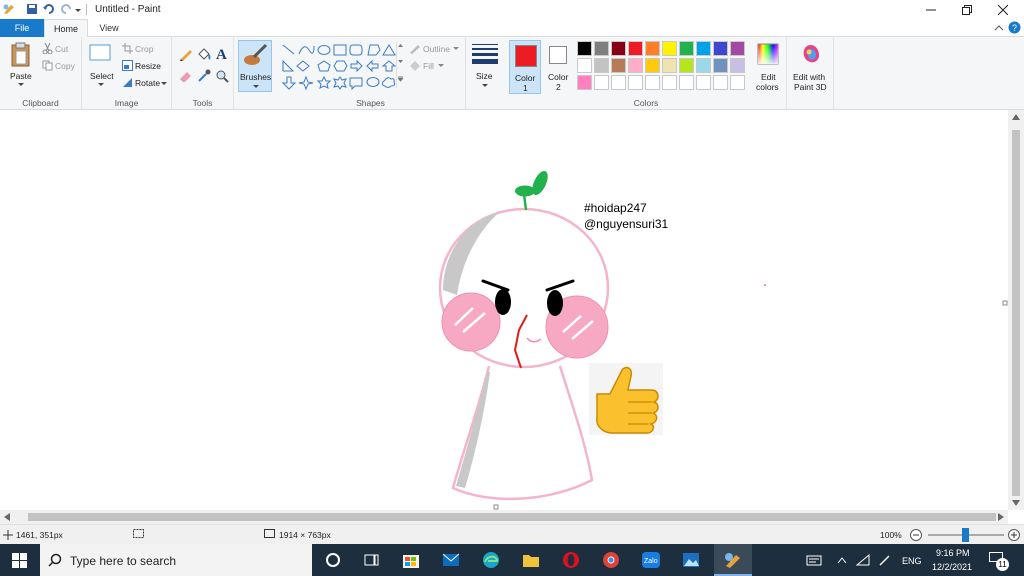  I want to click on tab-home: Home, so click(66, 28).